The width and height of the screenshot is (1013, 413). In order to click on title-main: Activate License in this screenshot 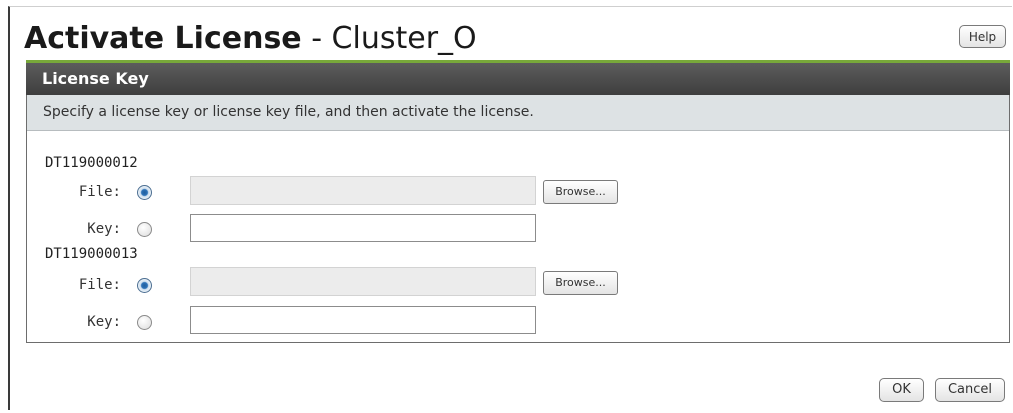, I will do `click(163, 38)`.